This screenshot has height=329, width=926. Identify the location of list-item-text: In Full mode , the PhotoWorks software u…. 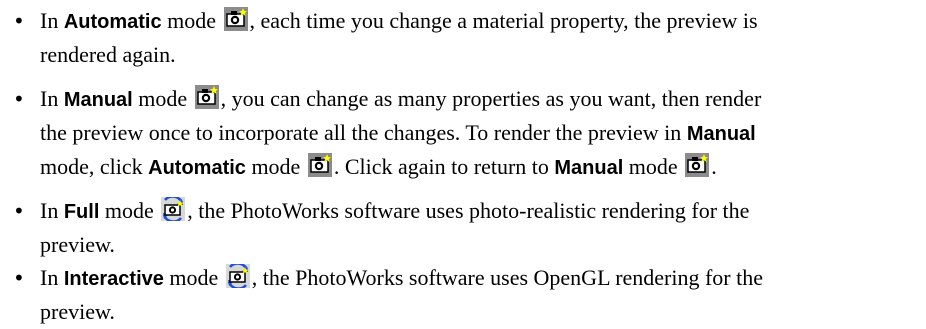
(395, 227).